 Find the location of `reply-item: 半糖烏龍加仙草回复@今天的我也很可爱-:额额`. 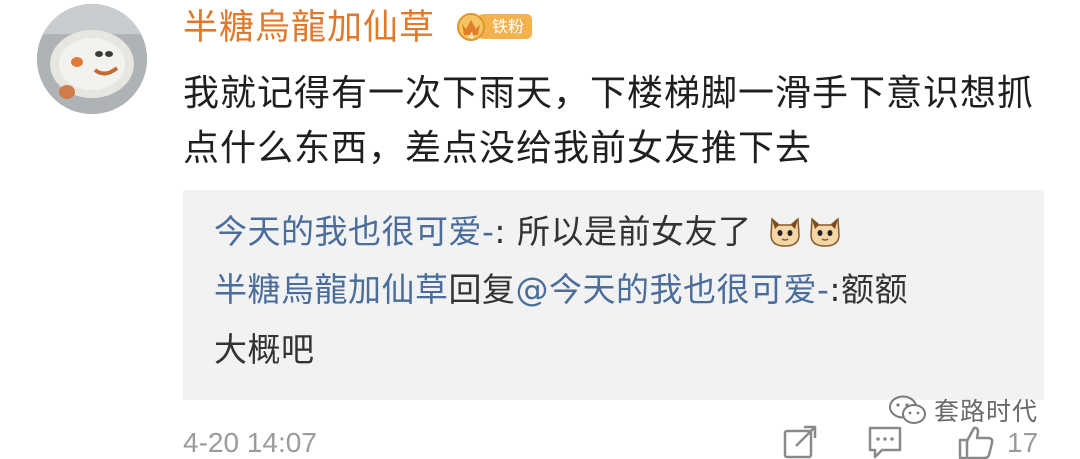

reply-item: 半糖烏龍加仙草回复@今天的我也很可爱-:额额 is located at coordinates (561, 290).